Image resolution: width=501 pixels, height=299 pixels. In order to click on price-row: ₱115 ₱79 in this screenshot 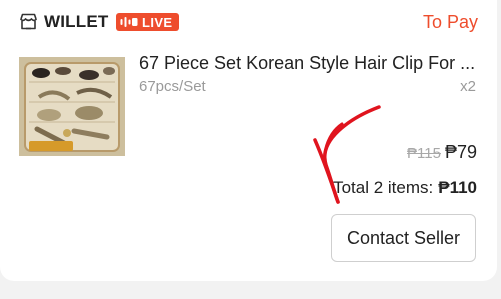, I will do `click(442, 152)`.